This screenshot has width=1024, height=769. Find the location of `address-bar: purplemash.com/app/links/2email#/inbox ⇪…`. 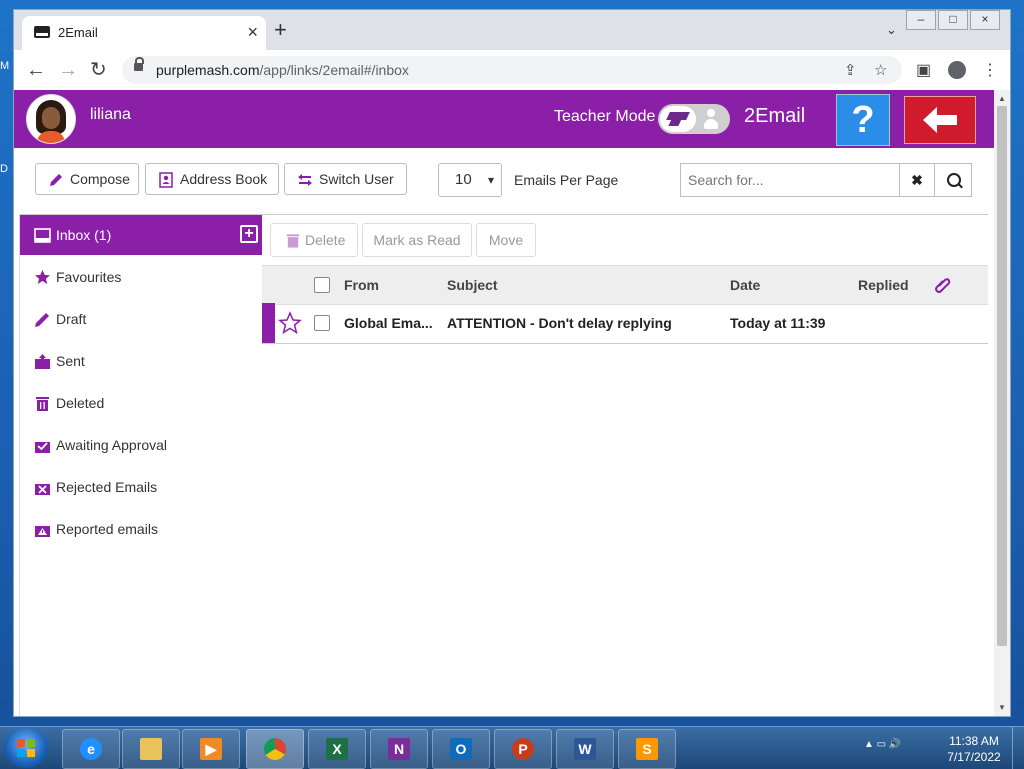

address-bar: purplemash.com/app/links/2email#/inbox ⇪… is located at coordinates (512, 70).